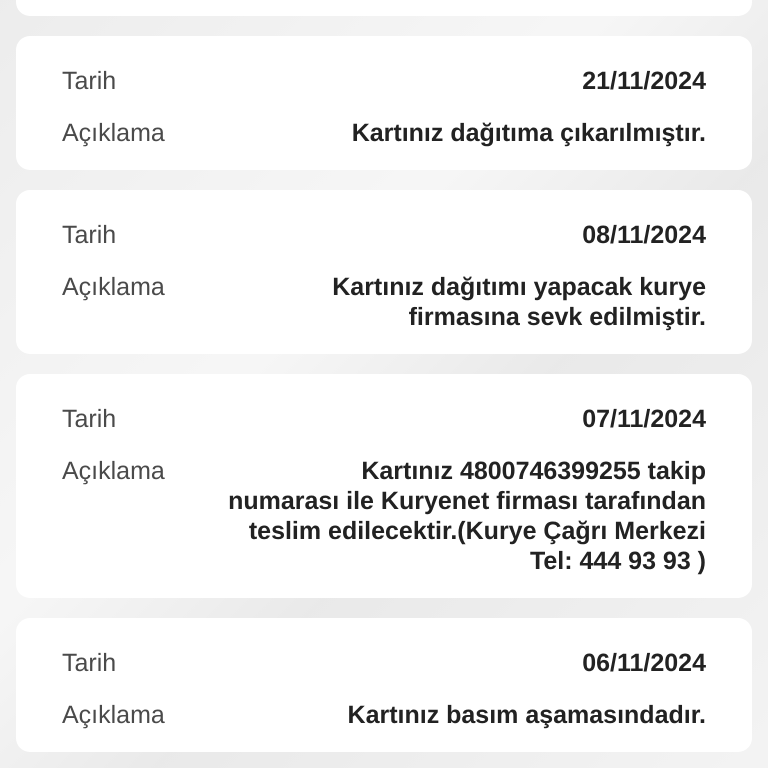 This screenshot has width=768, height=768. What do you see at coordinates (644, 235) in the screenshot?
I see `date-value: 08/11/2024` at bounding box center [644, 235].